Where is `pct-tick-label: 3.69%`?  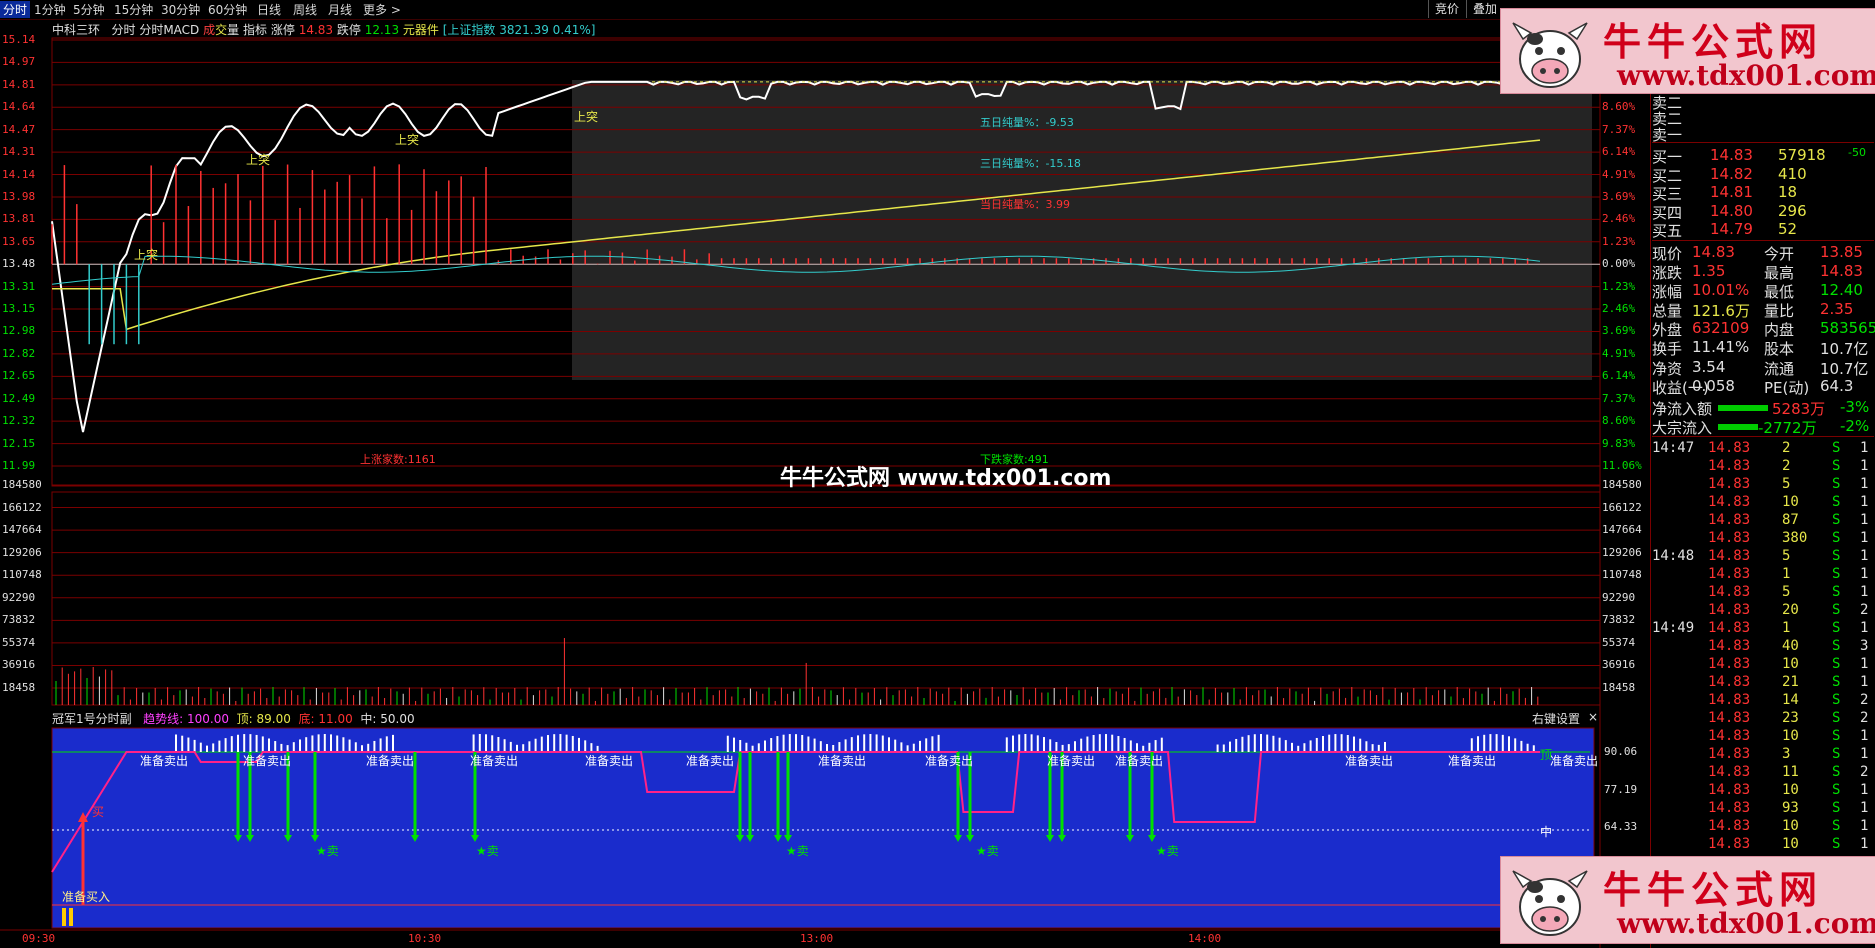 pct-tick-label: 3.69% is located at coordinates (1619, 331).